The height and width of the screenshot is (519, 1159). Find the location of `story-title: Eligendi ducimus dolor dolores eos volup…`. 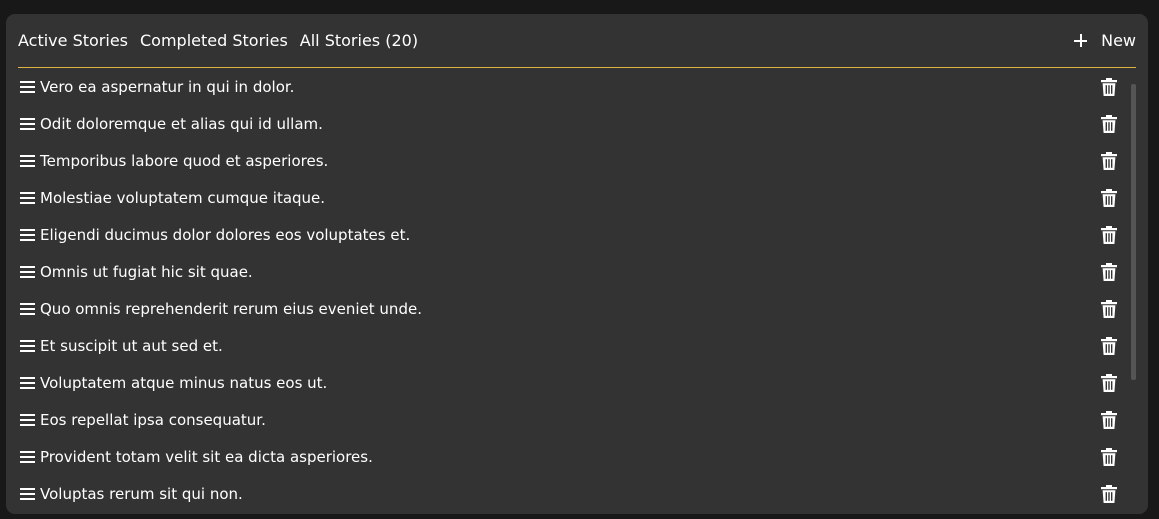

story-title: Eligendi ducimus dolor dolores eos volup… is located at coordinates (225, 235).